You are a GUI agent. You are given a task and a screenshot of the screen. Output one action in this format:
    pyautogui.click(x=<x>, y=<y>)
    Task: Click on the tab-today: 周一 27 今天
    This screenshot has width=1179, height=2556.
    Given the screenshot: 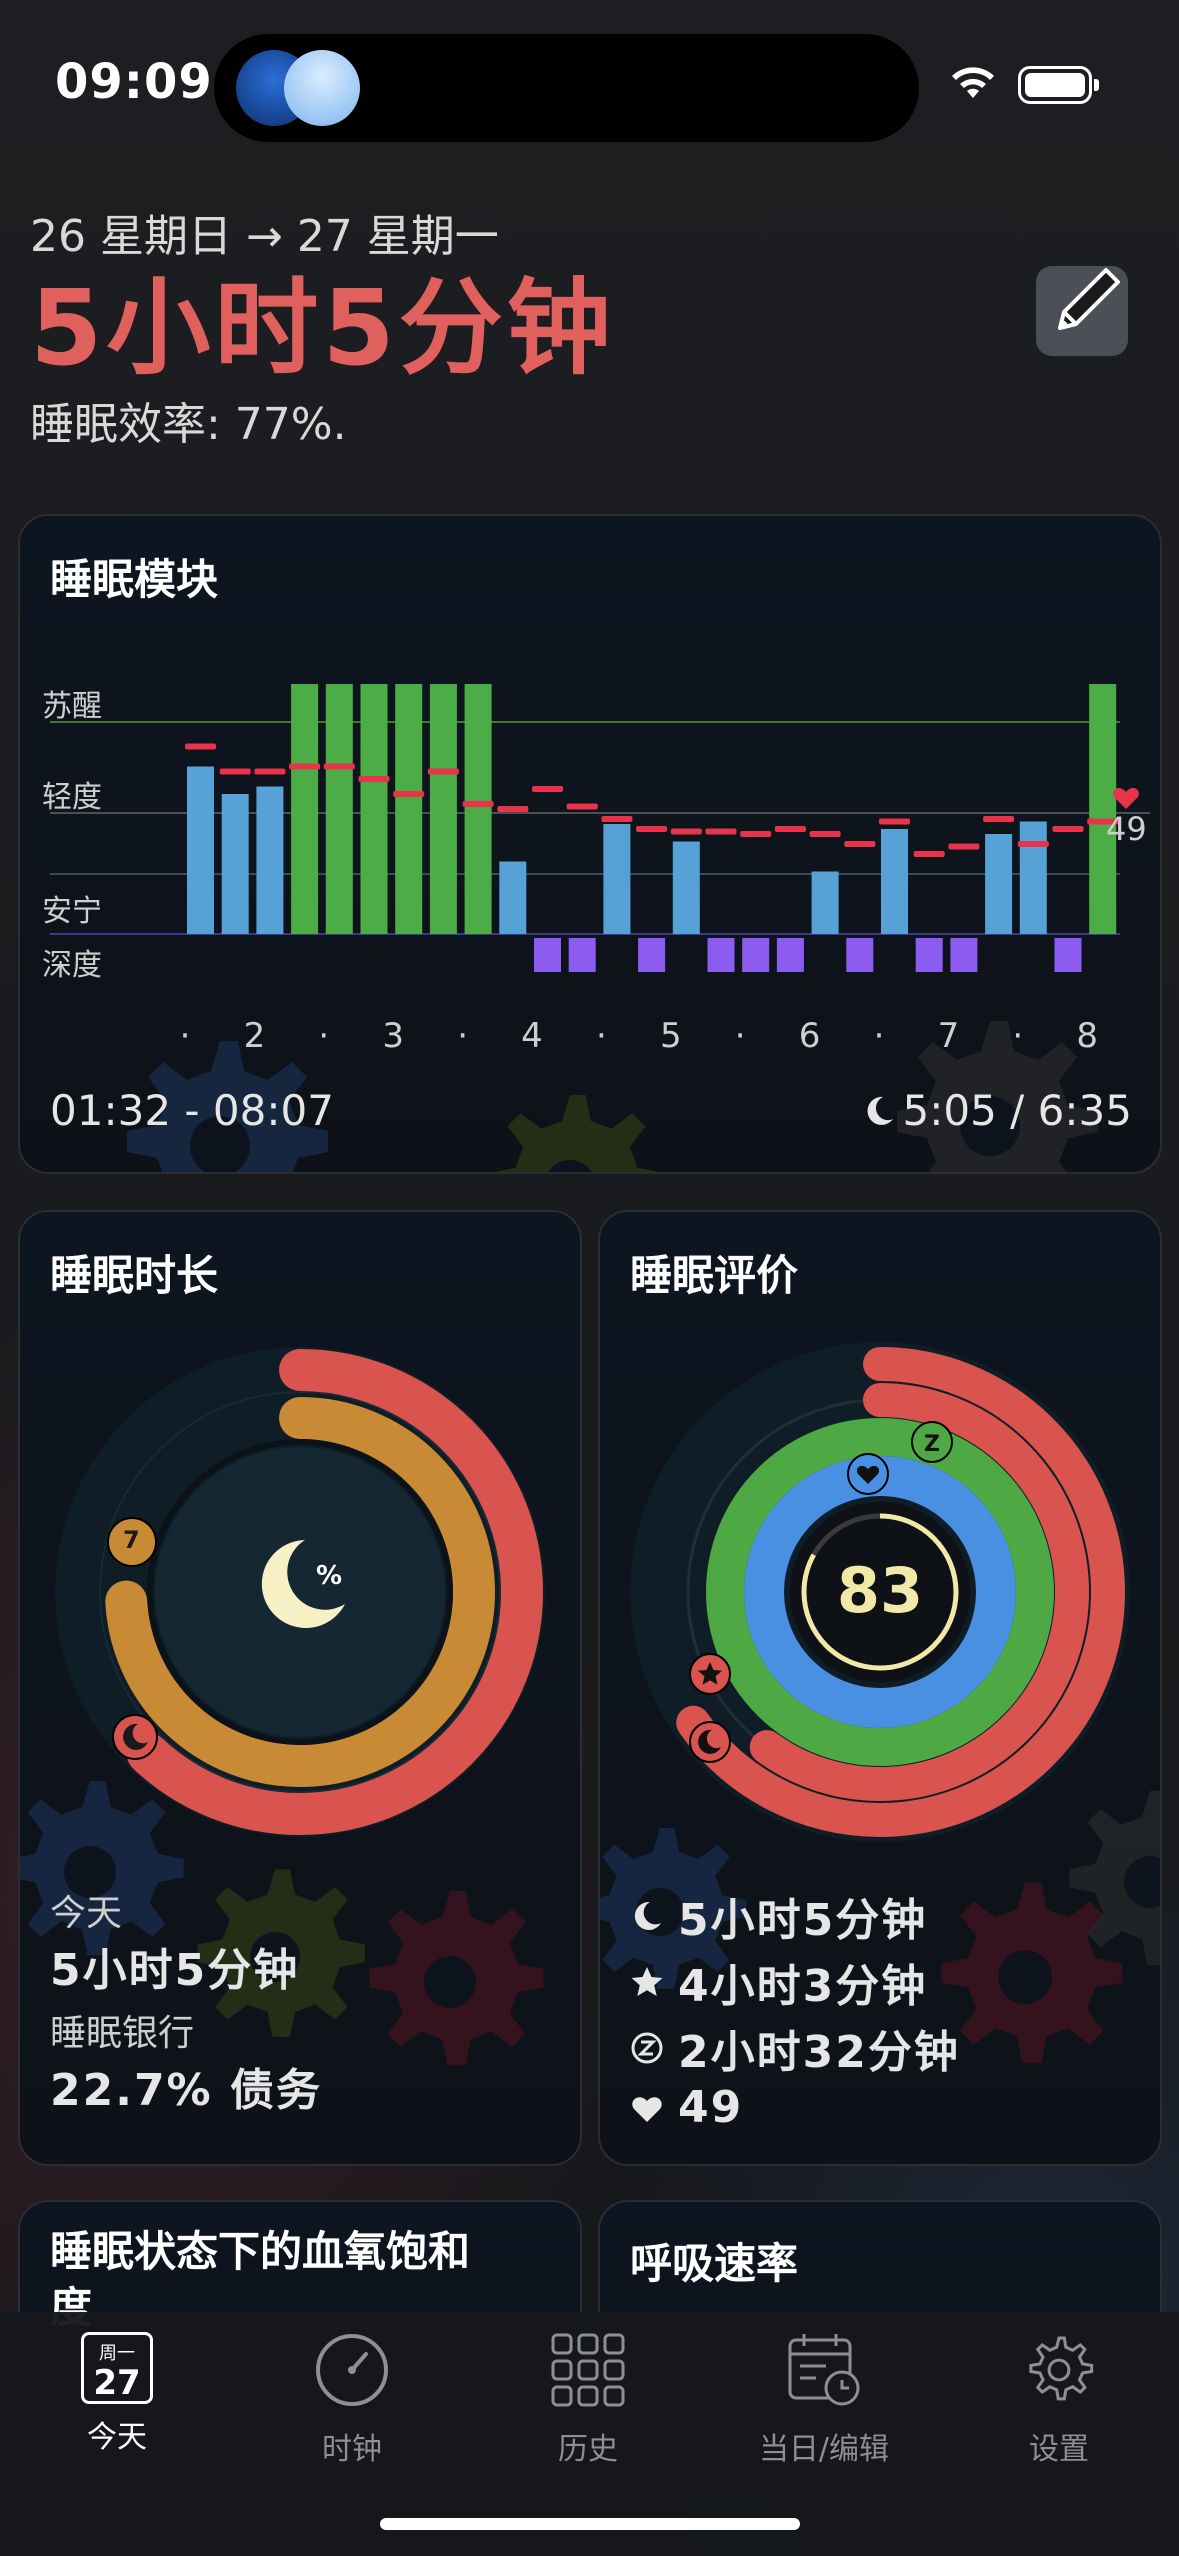 What is the action you would take?
    pyautogui.click(x=117, y=2394)
    